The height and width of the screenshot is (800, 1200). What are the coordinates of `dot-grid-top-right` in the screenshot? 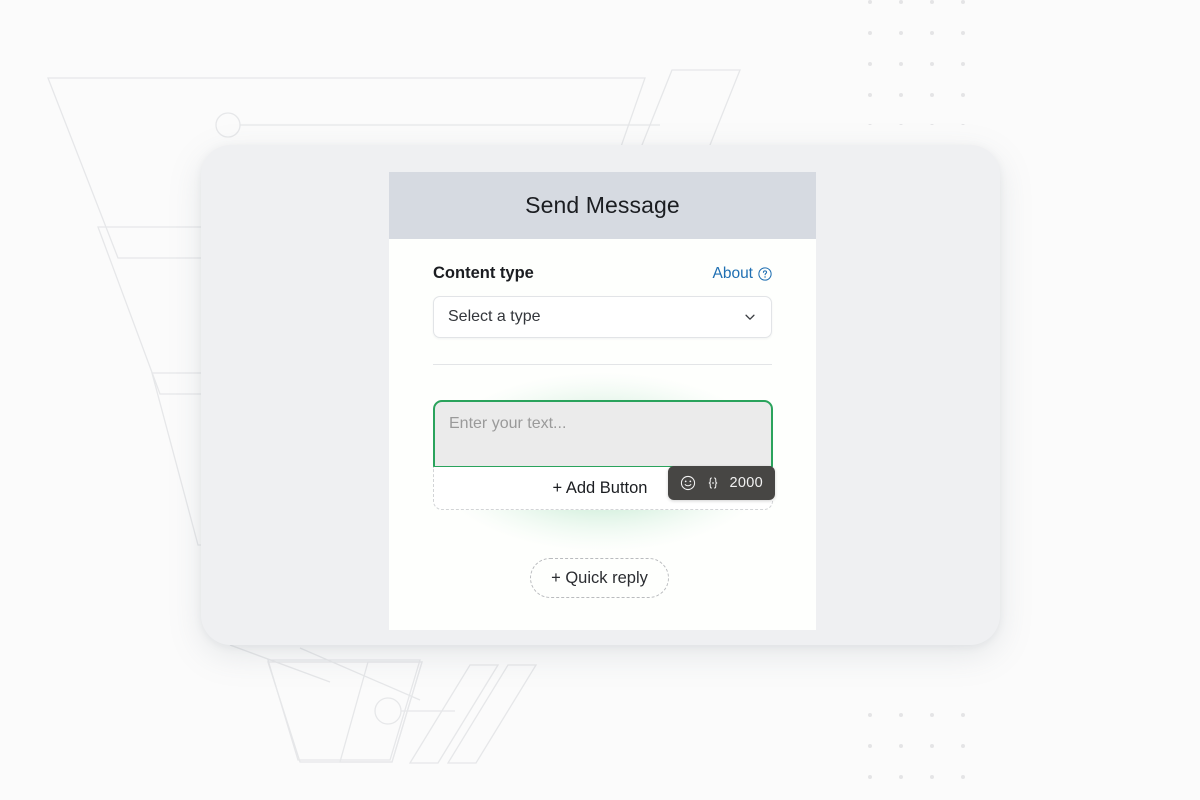 It's located at (913, 62).